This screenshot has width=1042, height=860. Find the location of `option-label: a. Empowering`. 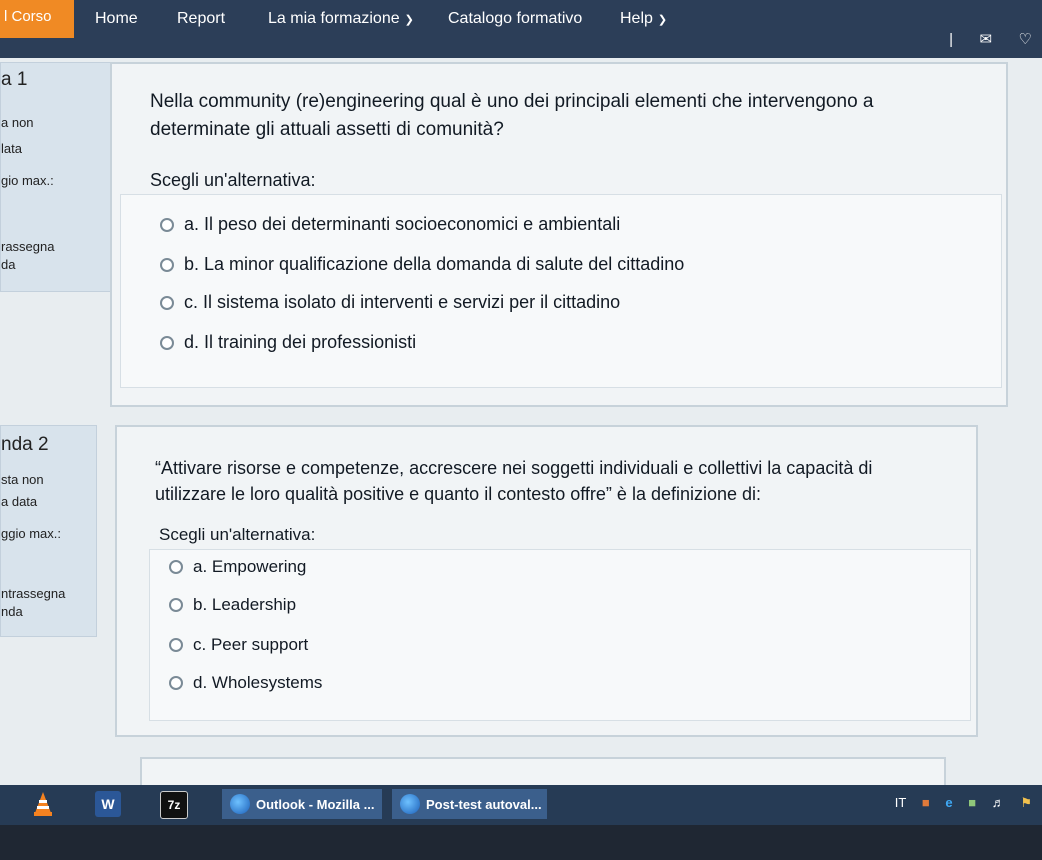

option-label: a. Empowering is located at coordinates (250, 566).